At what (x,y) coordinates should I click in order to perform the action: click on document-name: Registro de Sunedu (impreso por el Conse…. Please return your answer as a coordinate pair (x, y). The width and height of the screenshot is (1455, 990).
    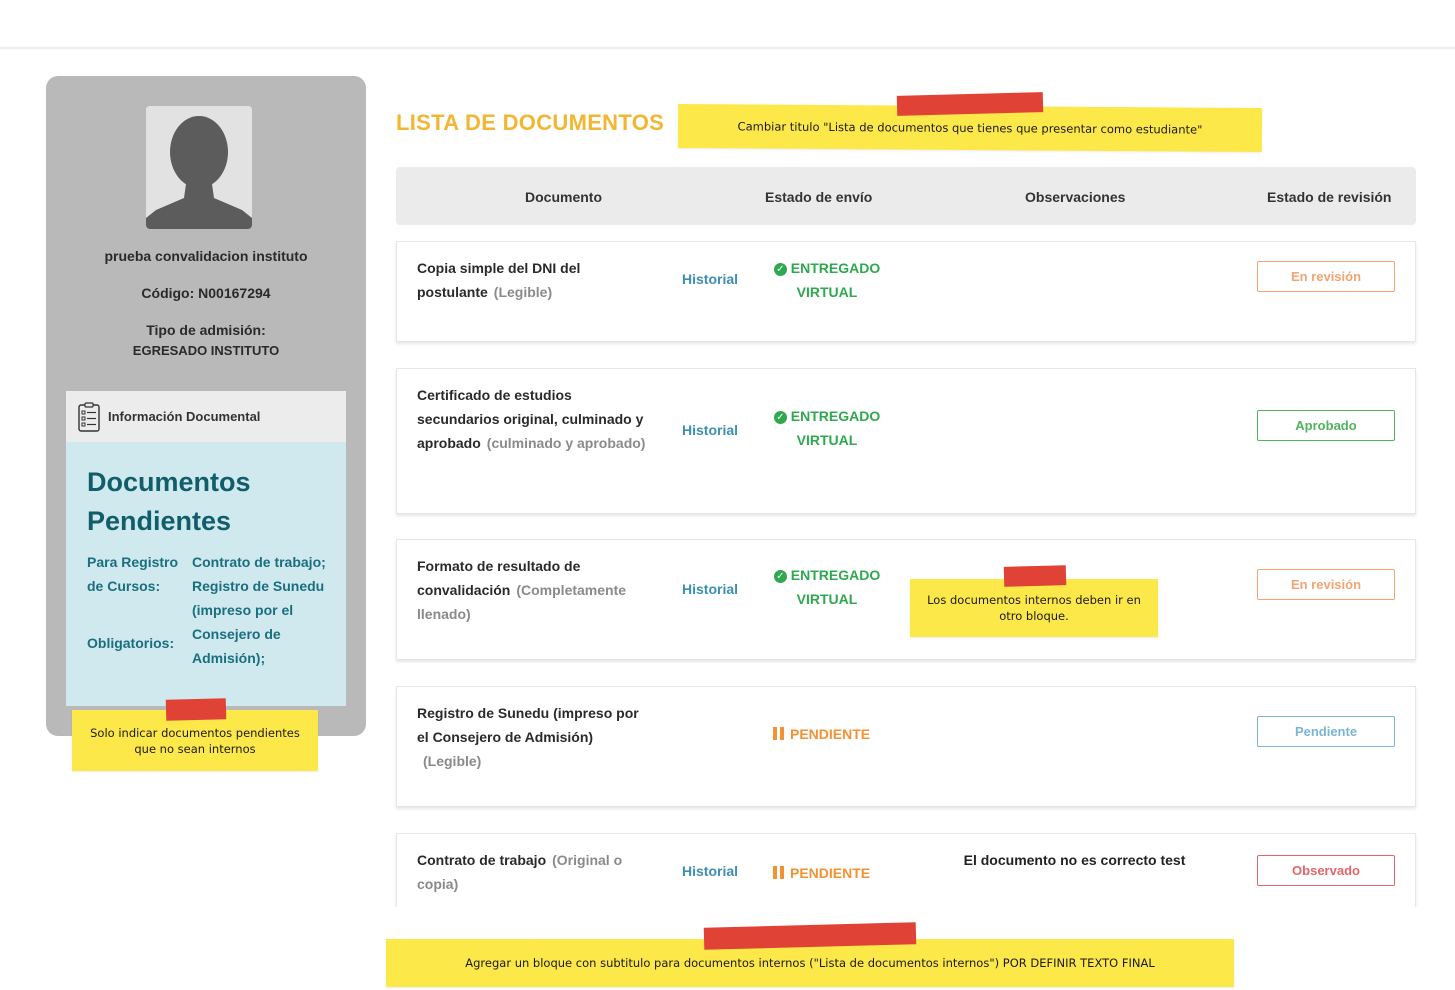
    Looking at the image, I should click on (528, 737).